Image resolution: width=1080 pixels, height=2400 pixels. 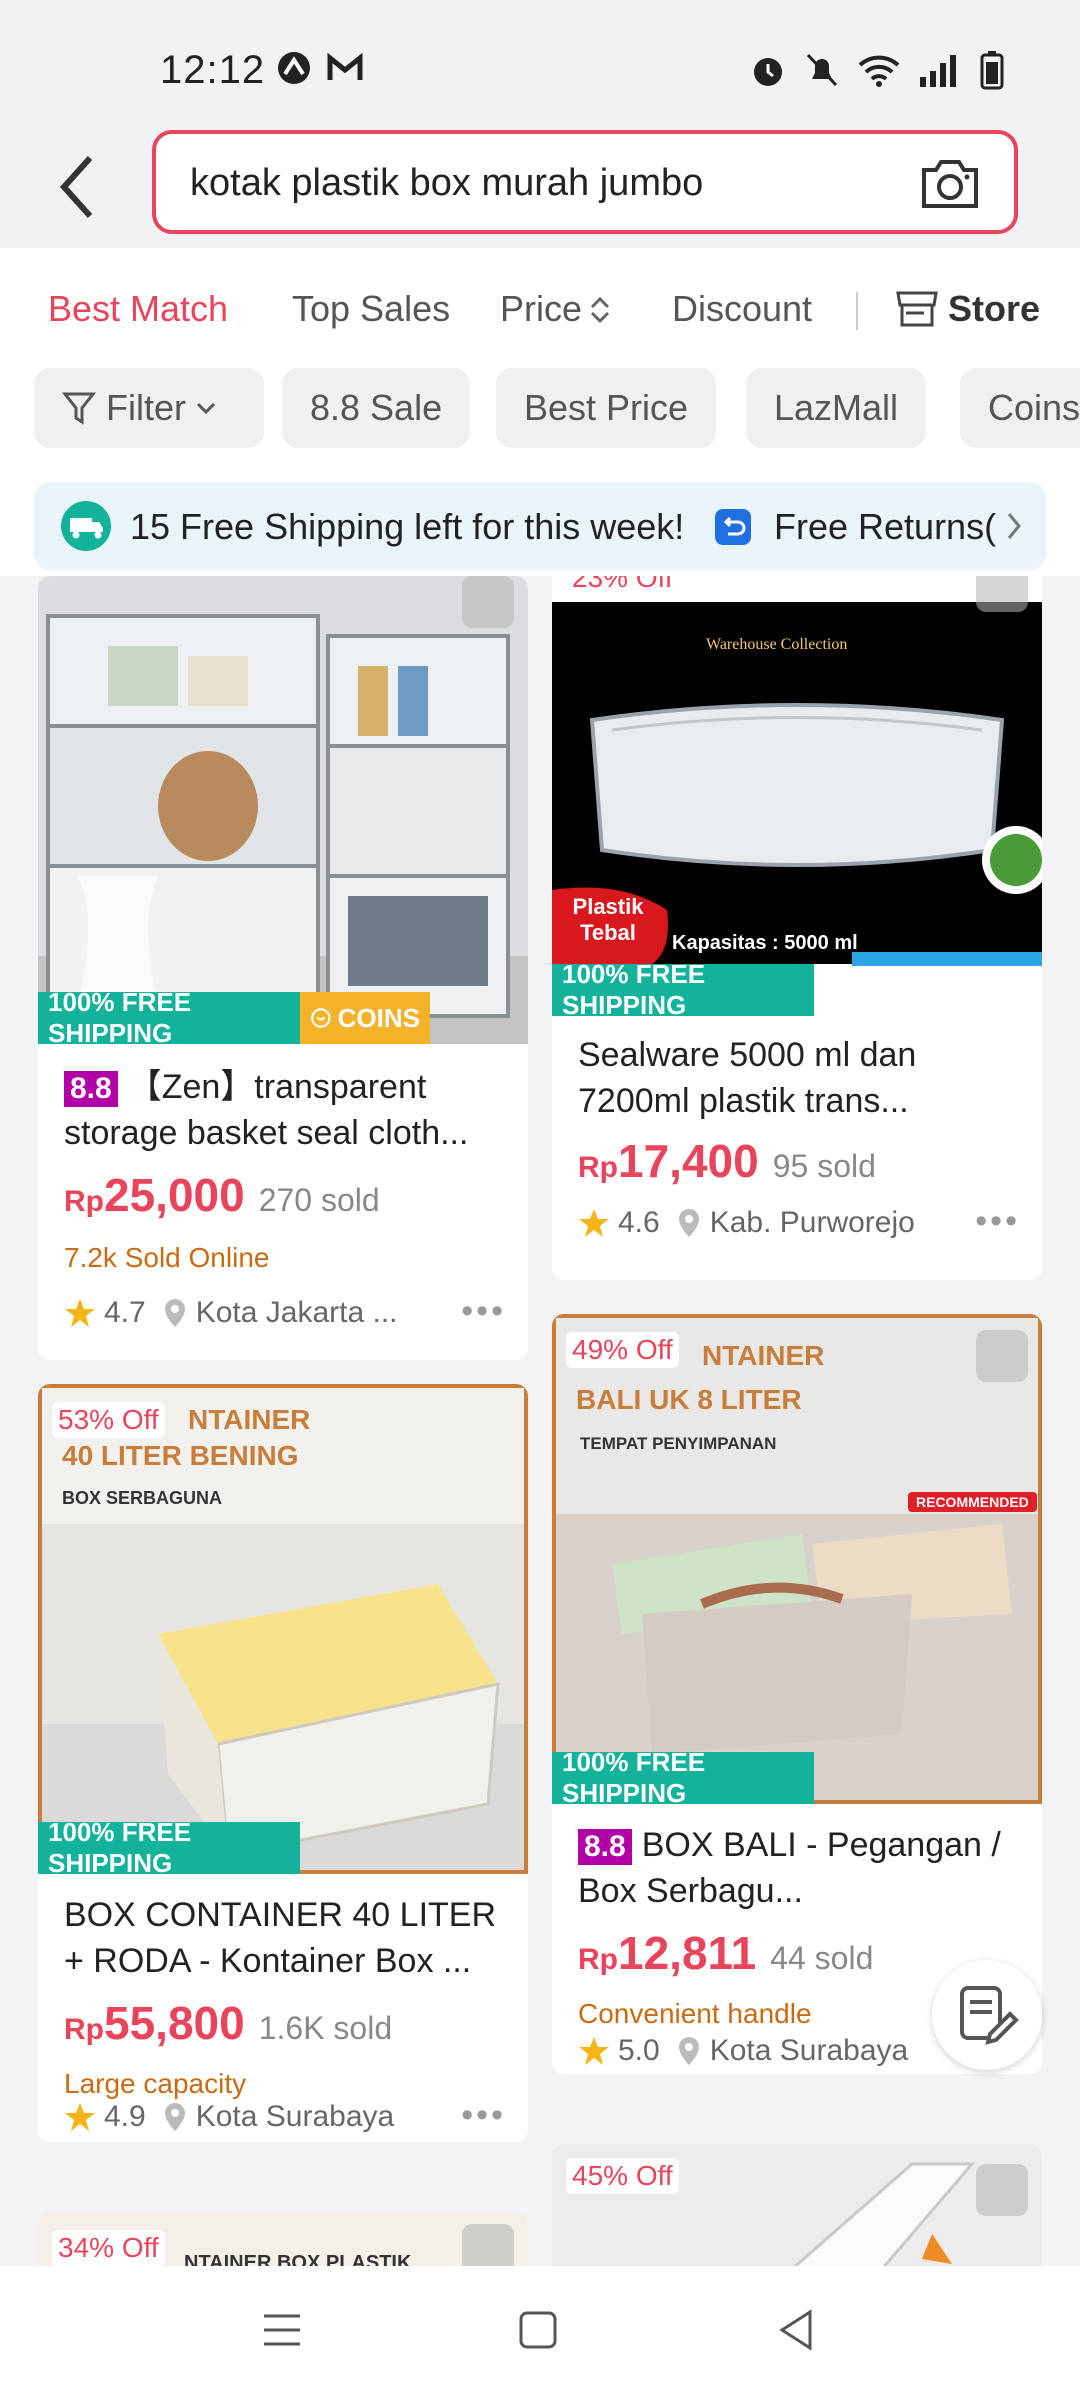 I want to click on sold-count: 1.6K sold, so click(x=325, y=2028).